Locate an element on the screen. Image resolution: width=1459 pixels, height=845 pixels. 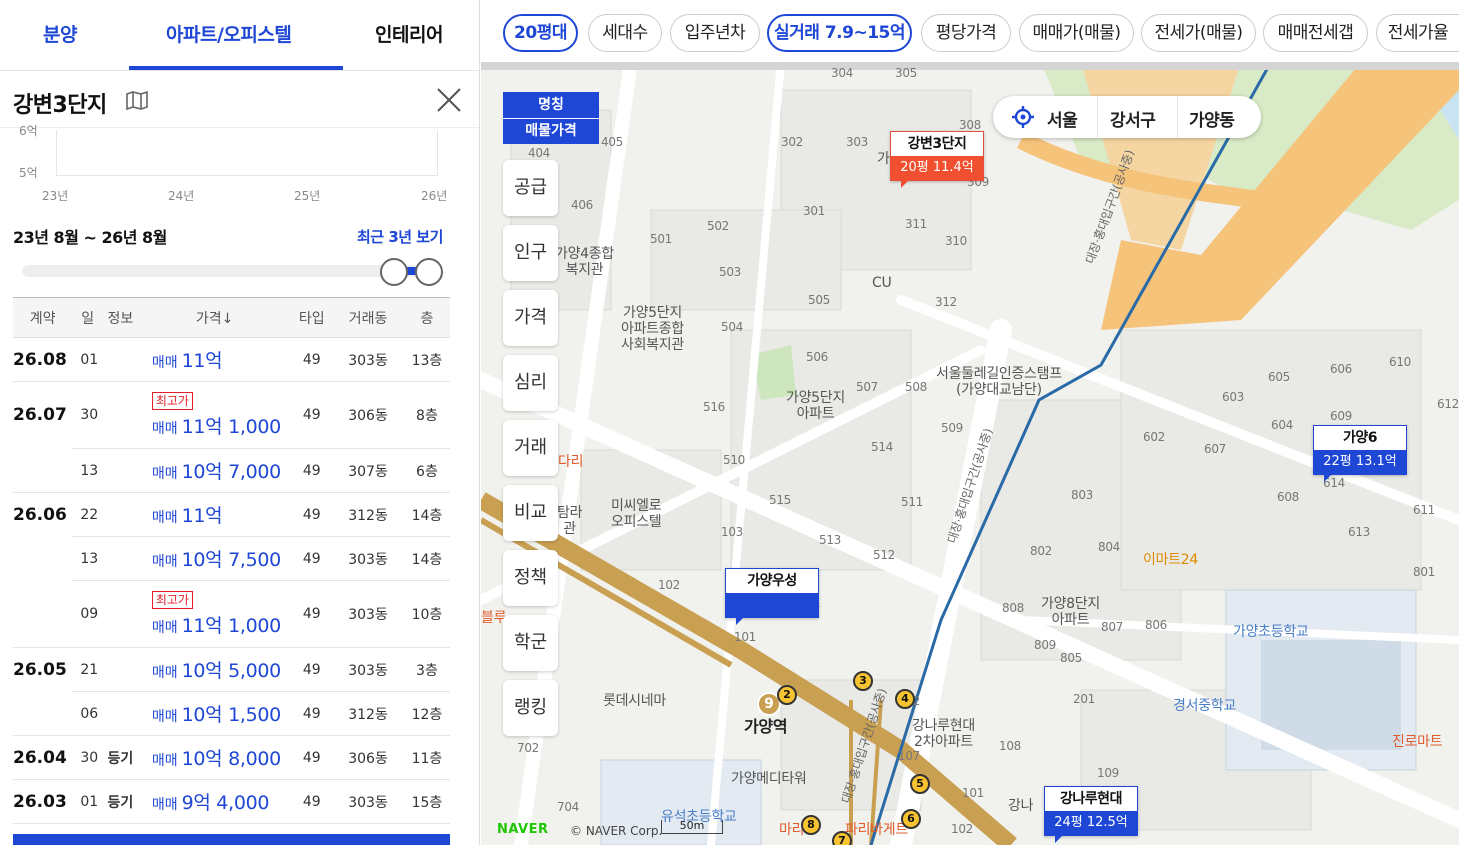
complex-marker-gangbyeon3: 강변3단지 20평 11.4억 is located at coordinates (937, 159).